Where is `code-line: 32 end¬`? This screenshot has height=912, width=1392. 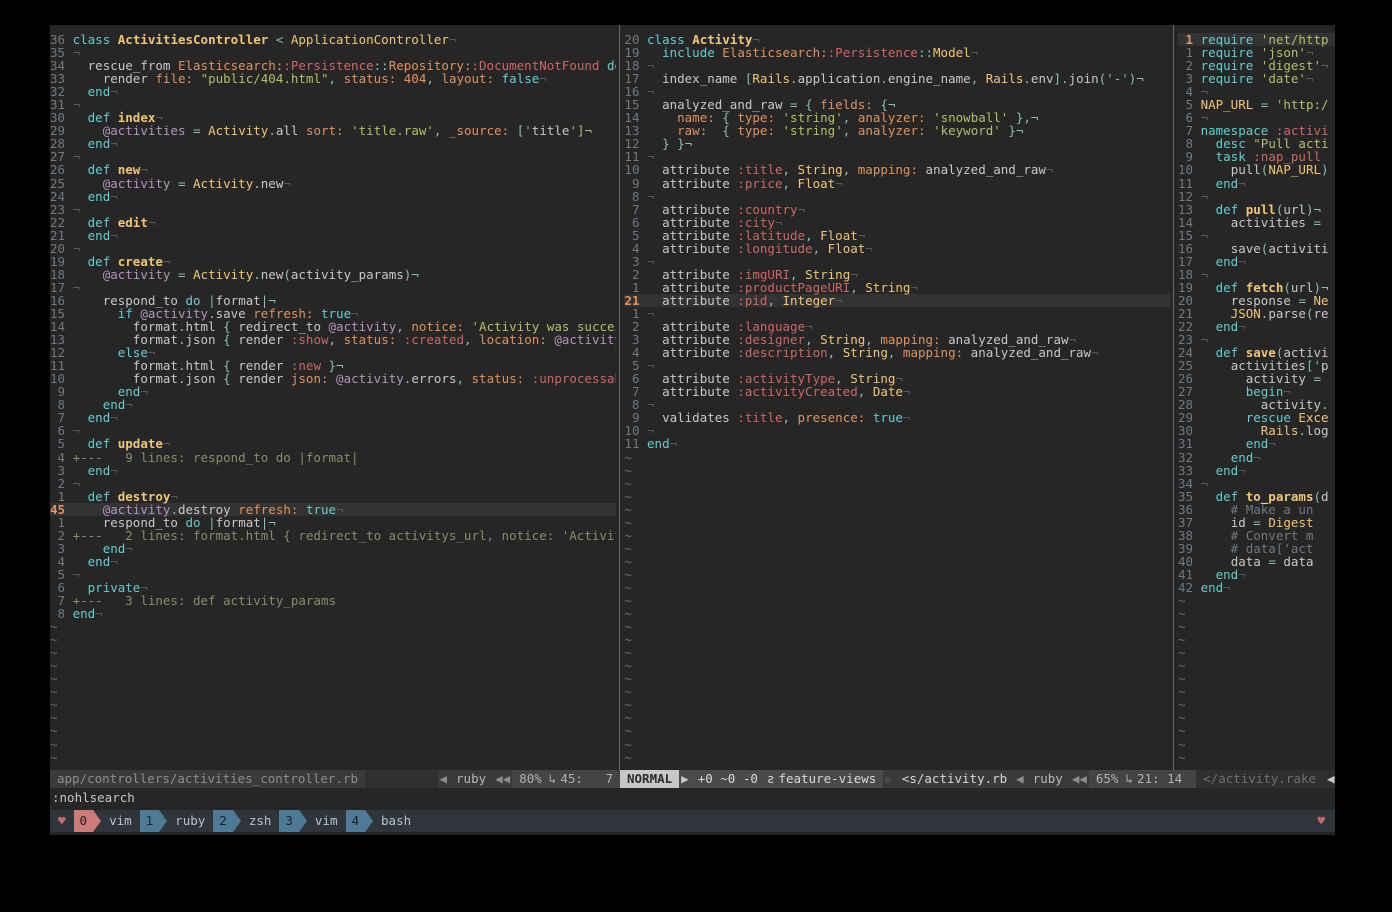 code-line: 32 end¬ is located at coordinates (333, 91).